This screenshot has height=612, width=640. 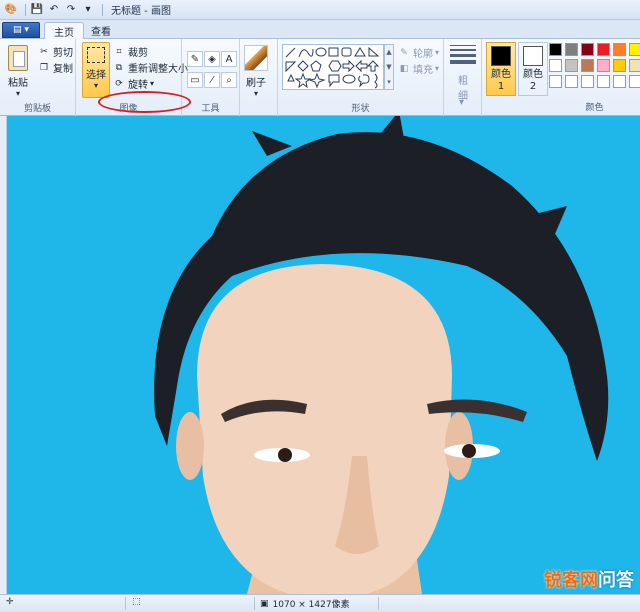 I want to click on text-tool-icon: A, so click(x=229, y=59).